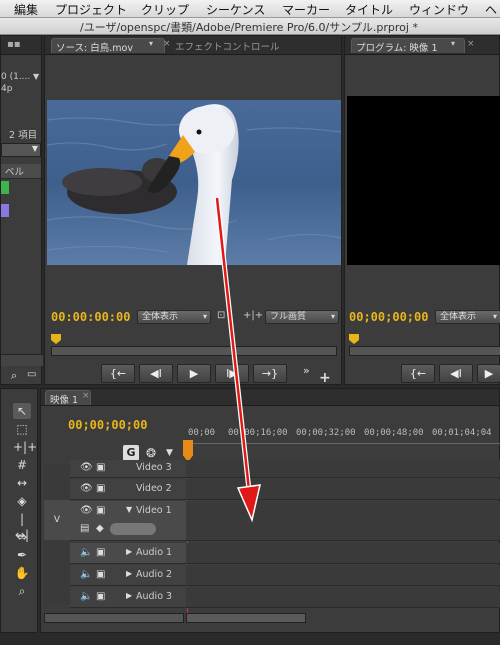 Image resolution: width=500 pixels, height=645 pixels. What do you see at coordinates (325, 378) in the screenshot?
I see `add-button-icon: +` at bounding box center [325, 378].